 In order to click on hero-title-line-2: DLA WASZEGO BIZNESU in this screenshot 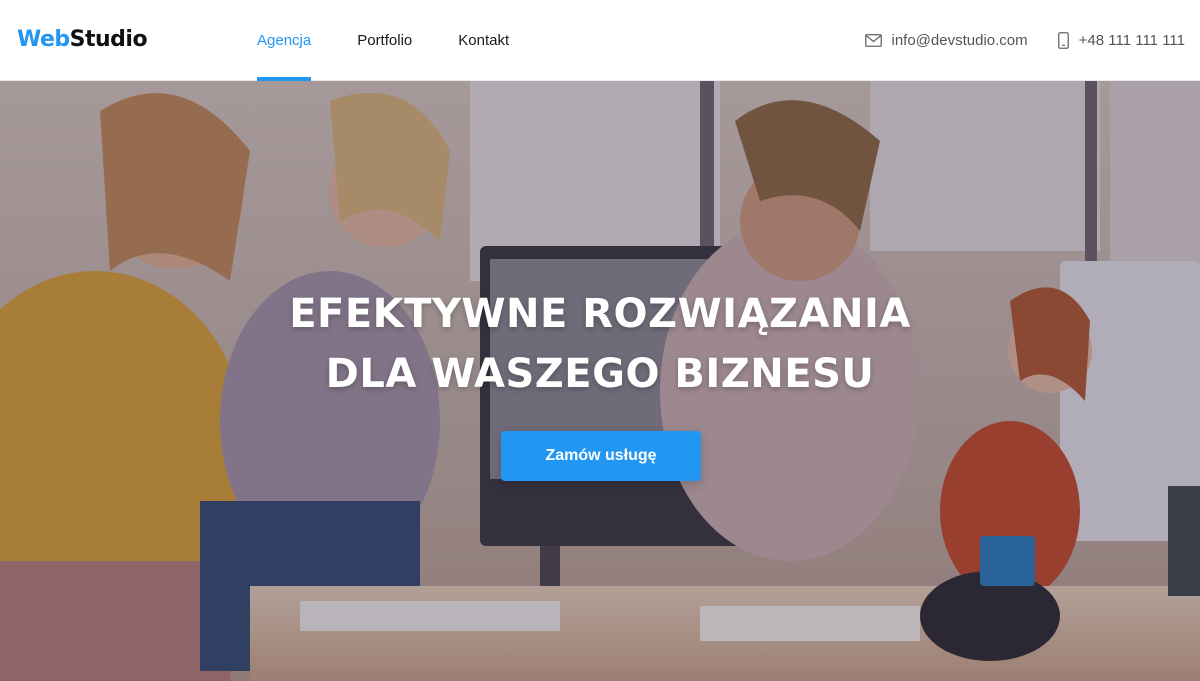, I will do `click(600, 374)`.